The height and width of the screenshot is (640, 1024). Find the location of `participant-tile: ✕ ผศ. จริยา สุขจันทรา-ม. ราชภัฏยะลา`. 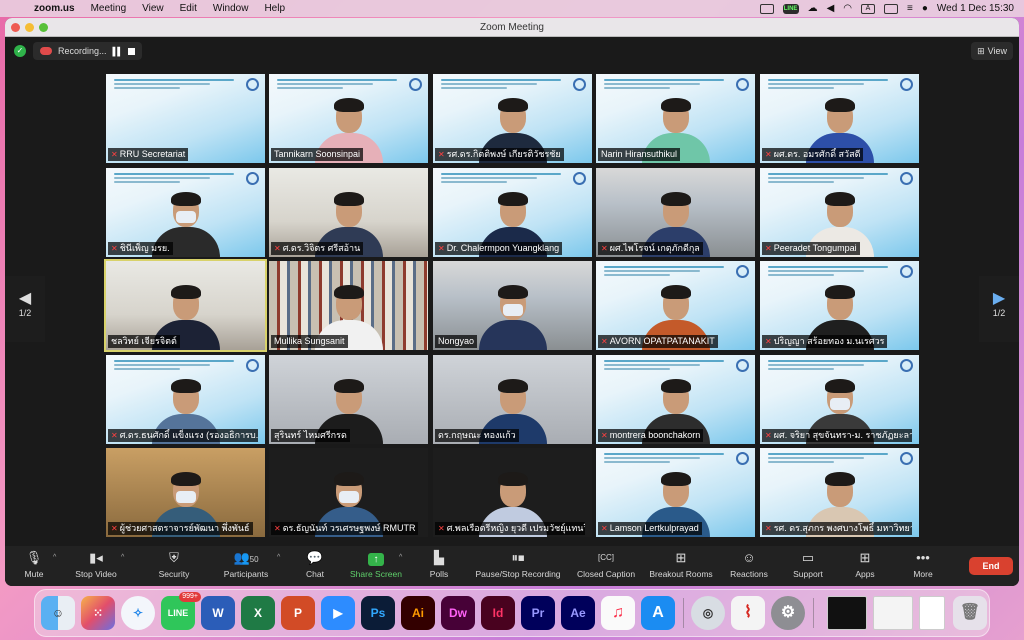

participant-tile: ✕ ผศ. จริยา สุขจันทรา-ม. ราชภัฏยะลา is located at coordinates (839, 399).